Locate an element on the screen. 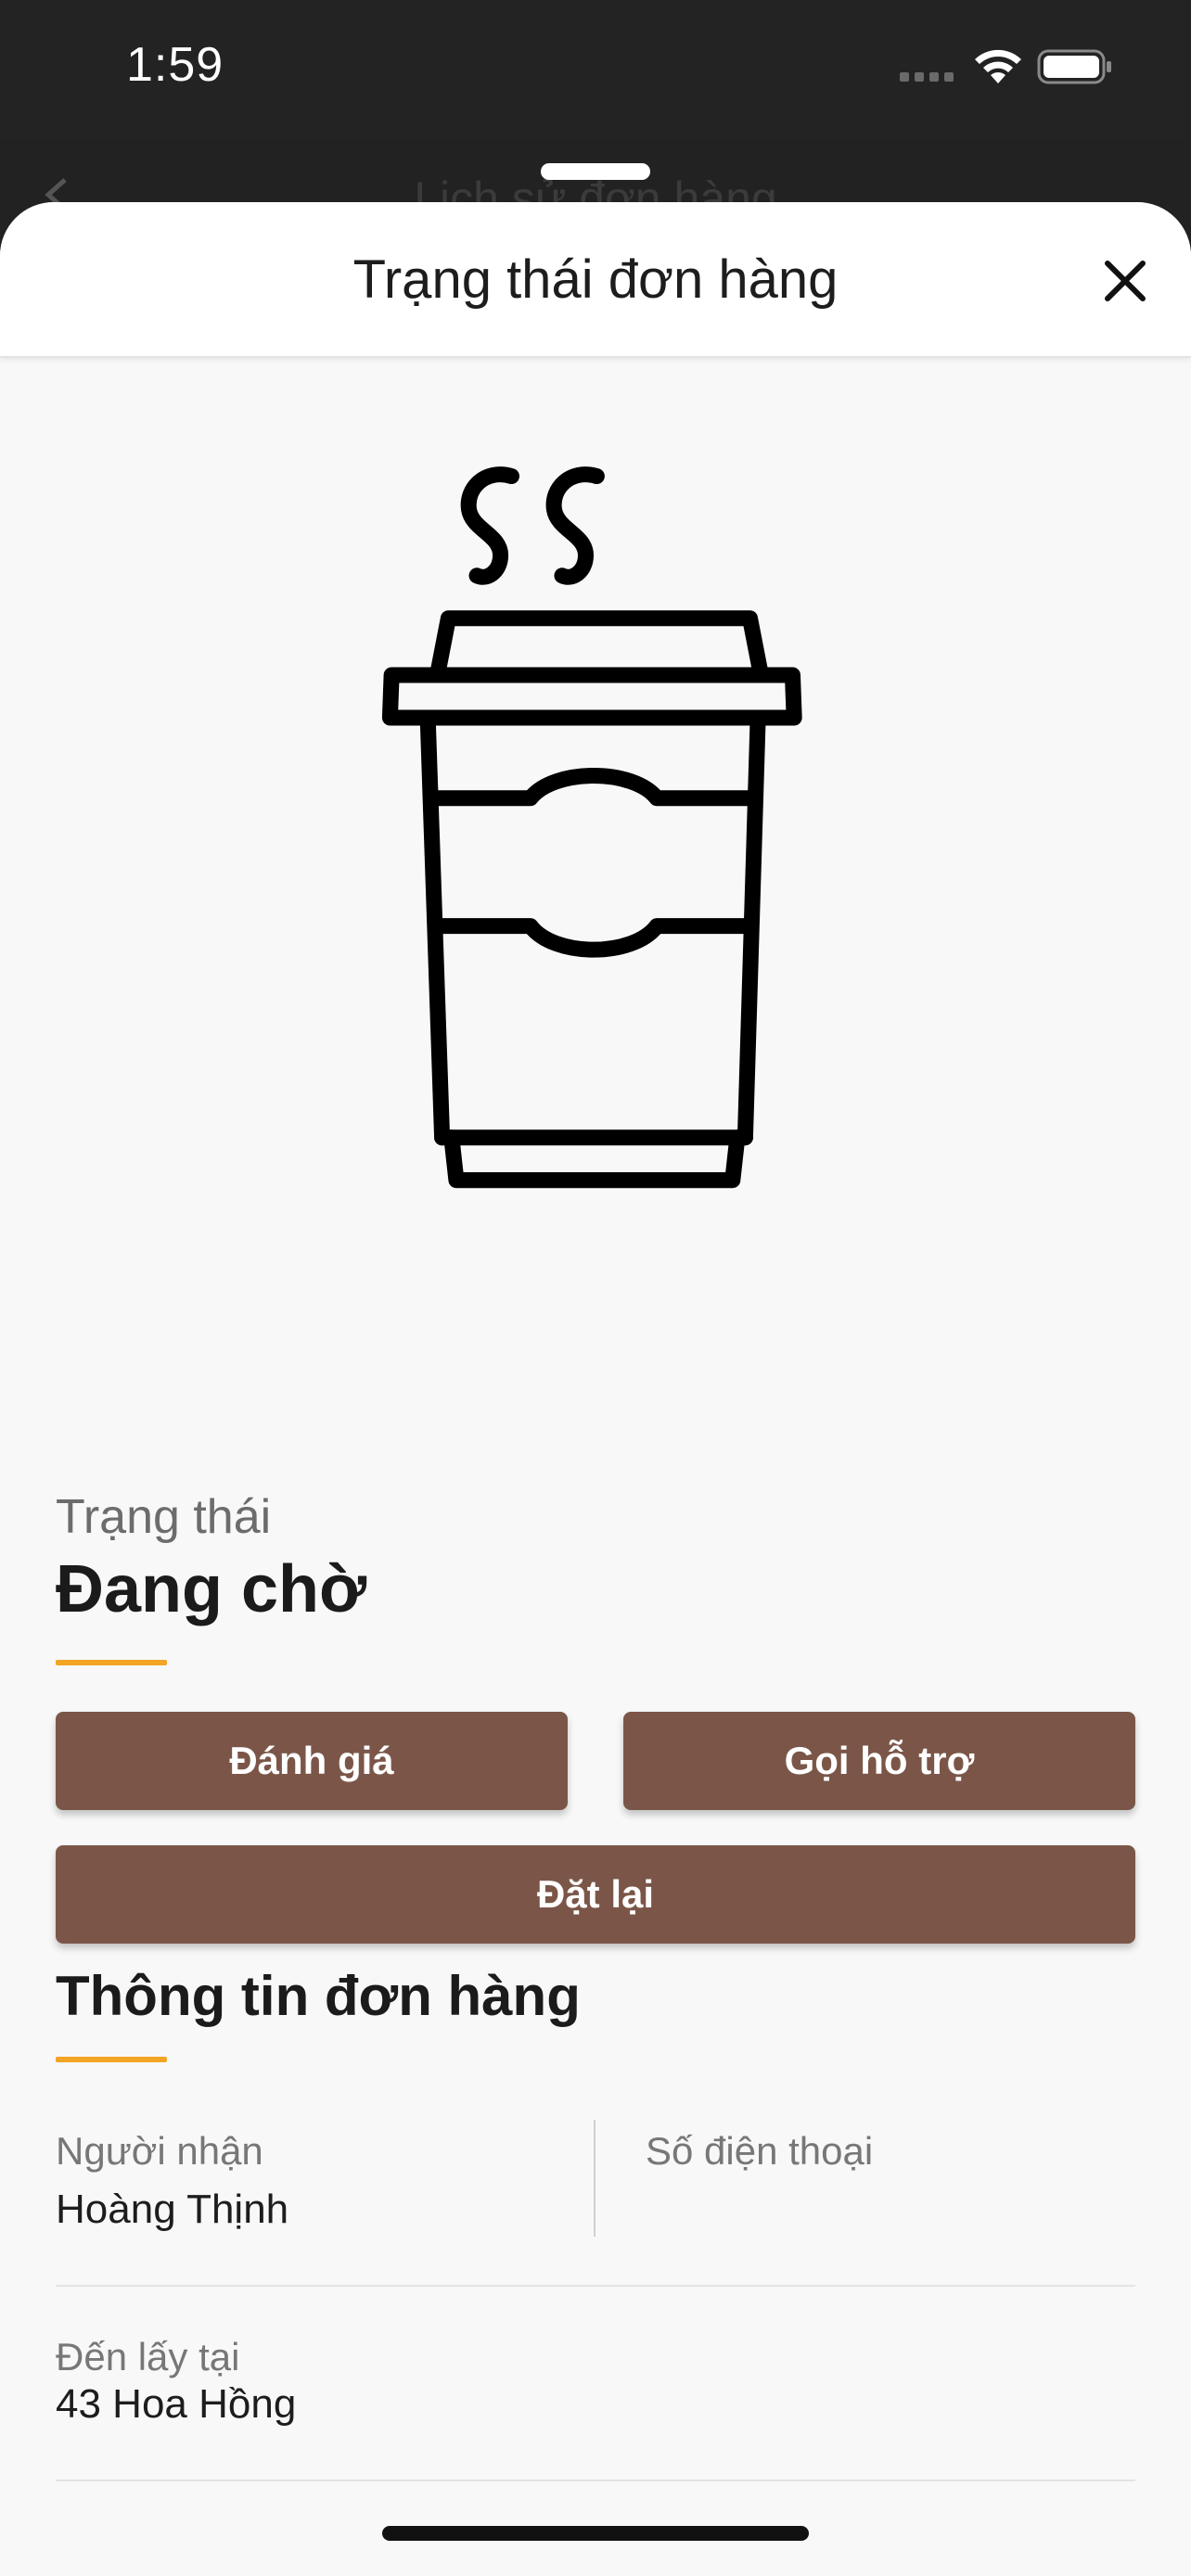 This screenshot has width=1191, height=2576. recipient-label: Người nhận is located at coordinates (159, 2151).